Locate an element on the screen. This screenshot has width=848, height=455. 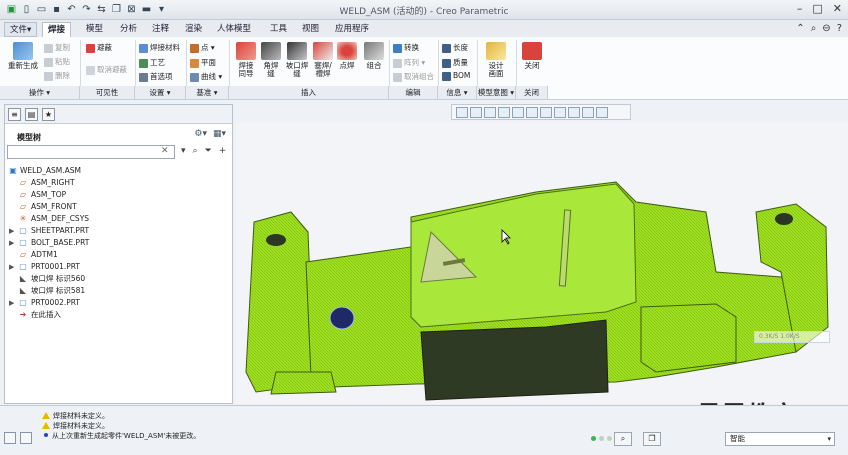
group-model-intent: 模型意图 ▾ is located at coordinates (496, 92).